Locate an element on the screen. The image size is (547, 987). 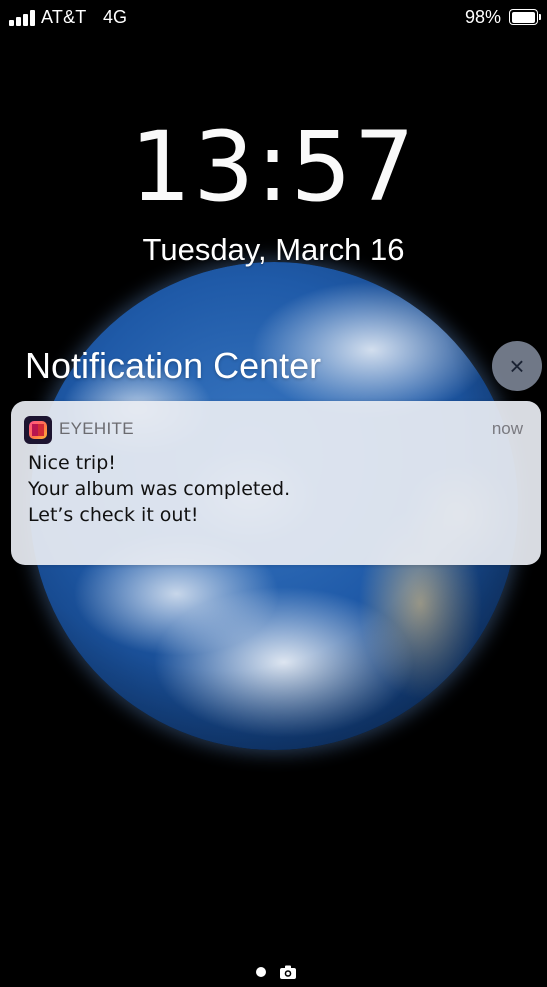
book-icon is located at coordinates (38, 430).